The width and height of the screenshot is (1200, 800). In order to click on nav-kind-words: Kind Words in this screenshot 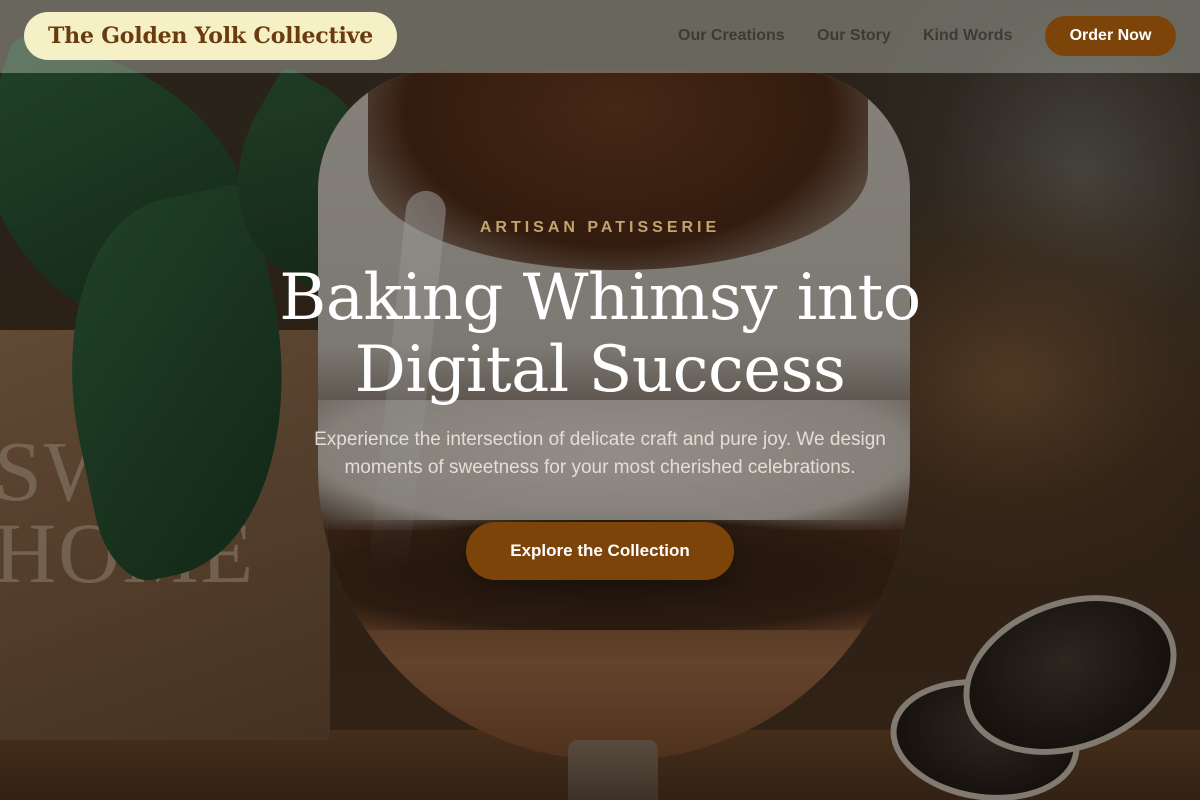, I will do `click(967, 36)`.